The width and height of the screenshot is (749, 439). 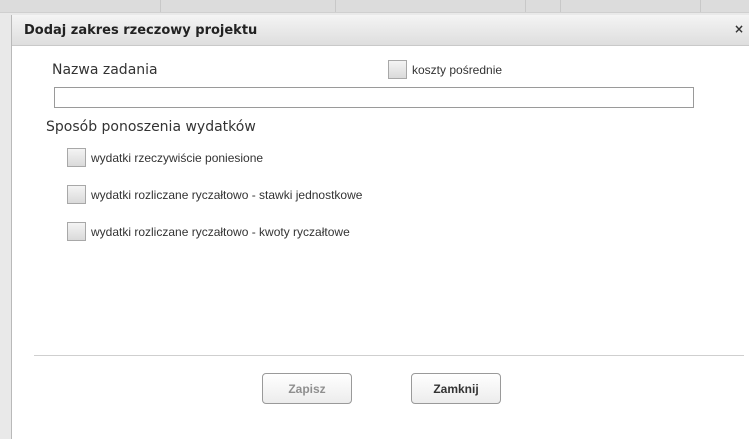 I want to click on save-button: Zapisz, so click(x=307, y=388).